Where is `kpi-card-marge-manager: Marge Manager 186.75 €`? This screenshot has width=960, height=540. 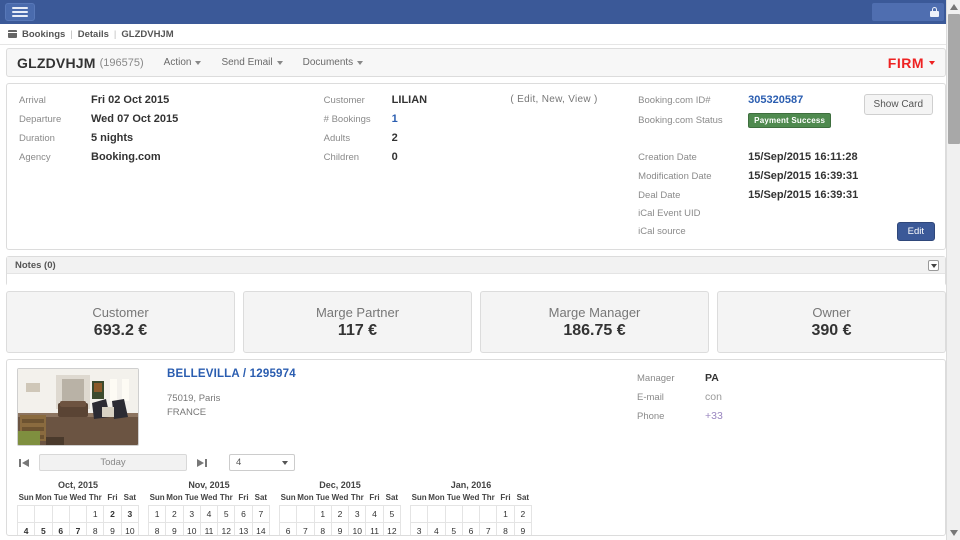 kpi-card-marge-manager: Marge Manager 186.75 € is located at coordinates (594, 322).